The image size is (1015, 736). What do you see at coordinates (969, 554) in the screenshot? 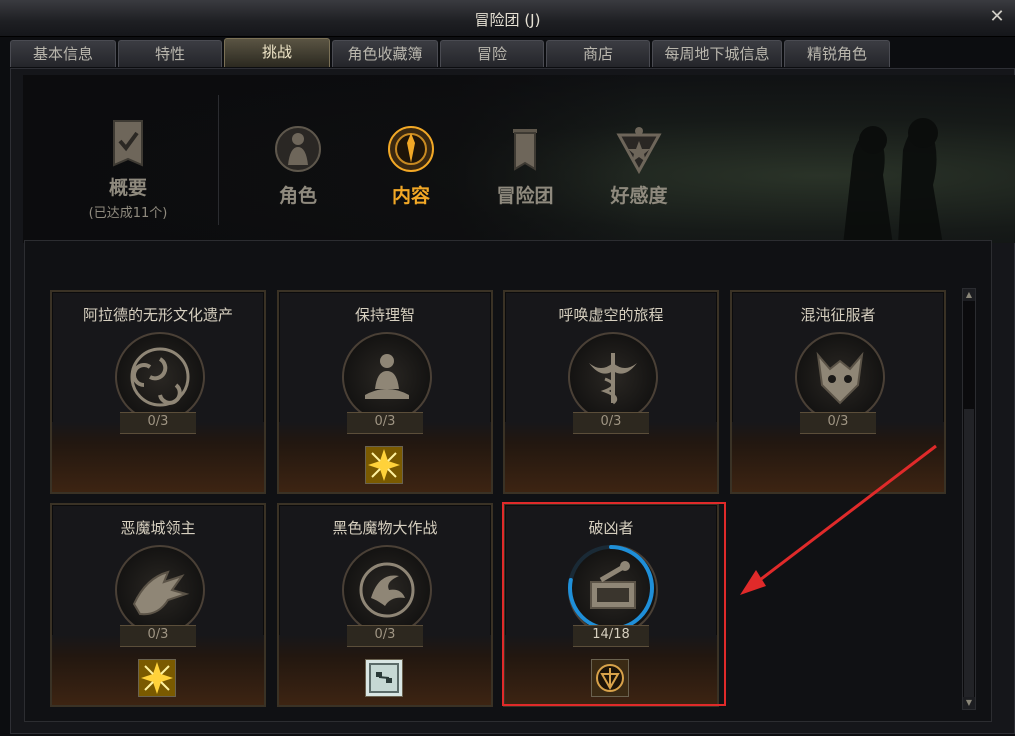
I see `scroll-thumb` at bounding box center [969, 554].